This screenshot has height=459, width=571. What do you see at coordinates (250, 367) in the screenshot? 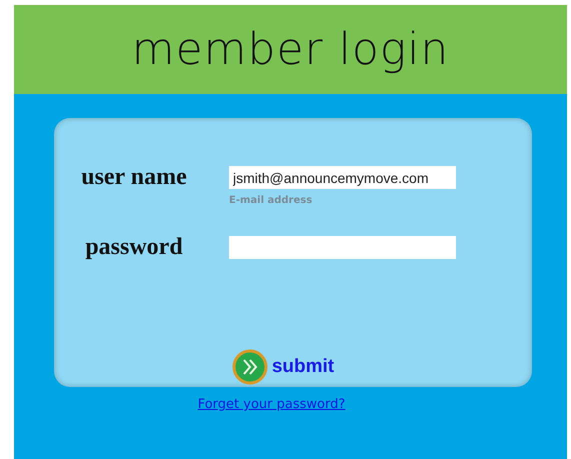
I see `double-chevron-icon` at bounding box center [250, 367].